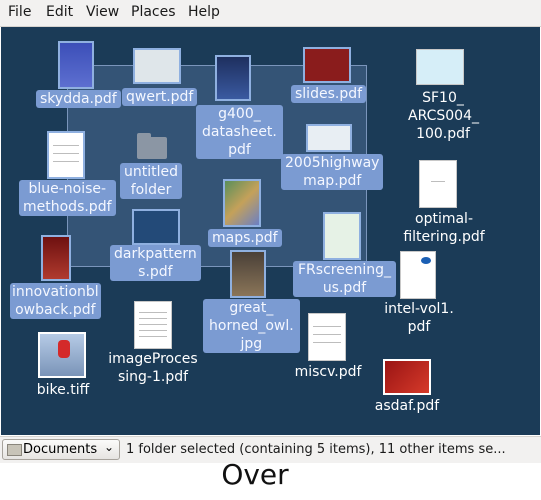  I want to click on menu-help: Help, so click(204, 12).